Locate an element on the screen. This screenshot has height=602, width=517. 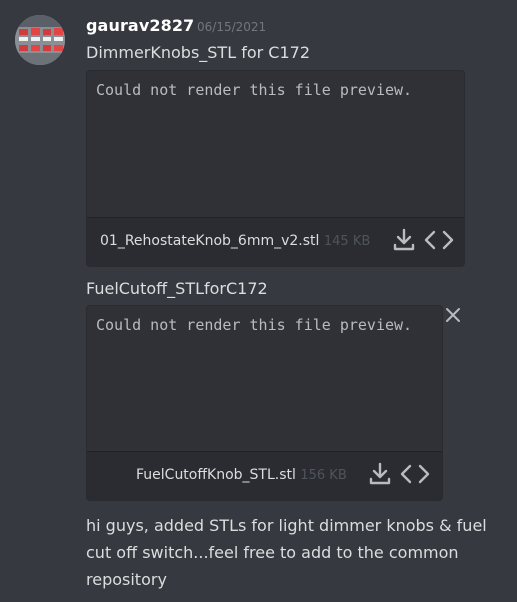
file-name-row: 01_RehostateKnob_6mm_v2.stl 145 KB is located at coordinates (235, 241).